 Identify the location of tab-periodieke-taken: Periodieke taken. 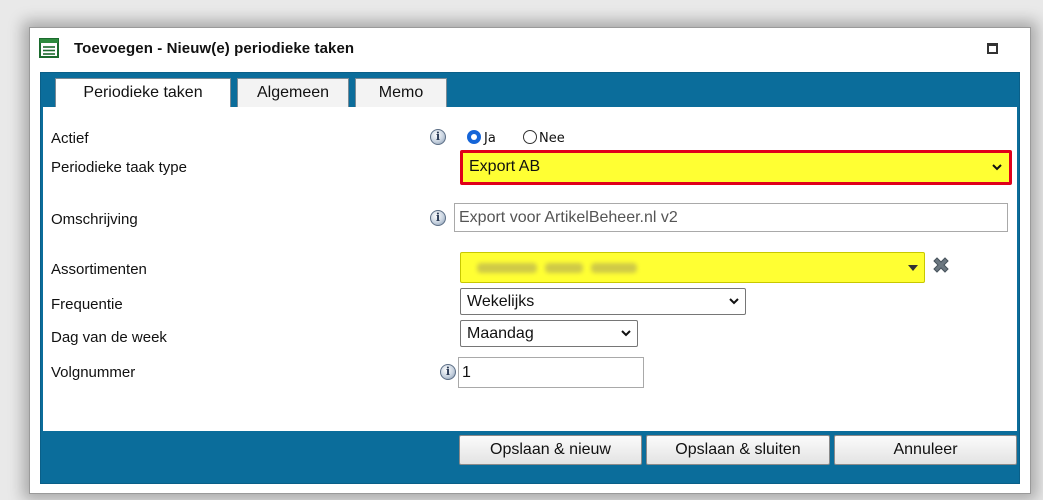
(143, 93).